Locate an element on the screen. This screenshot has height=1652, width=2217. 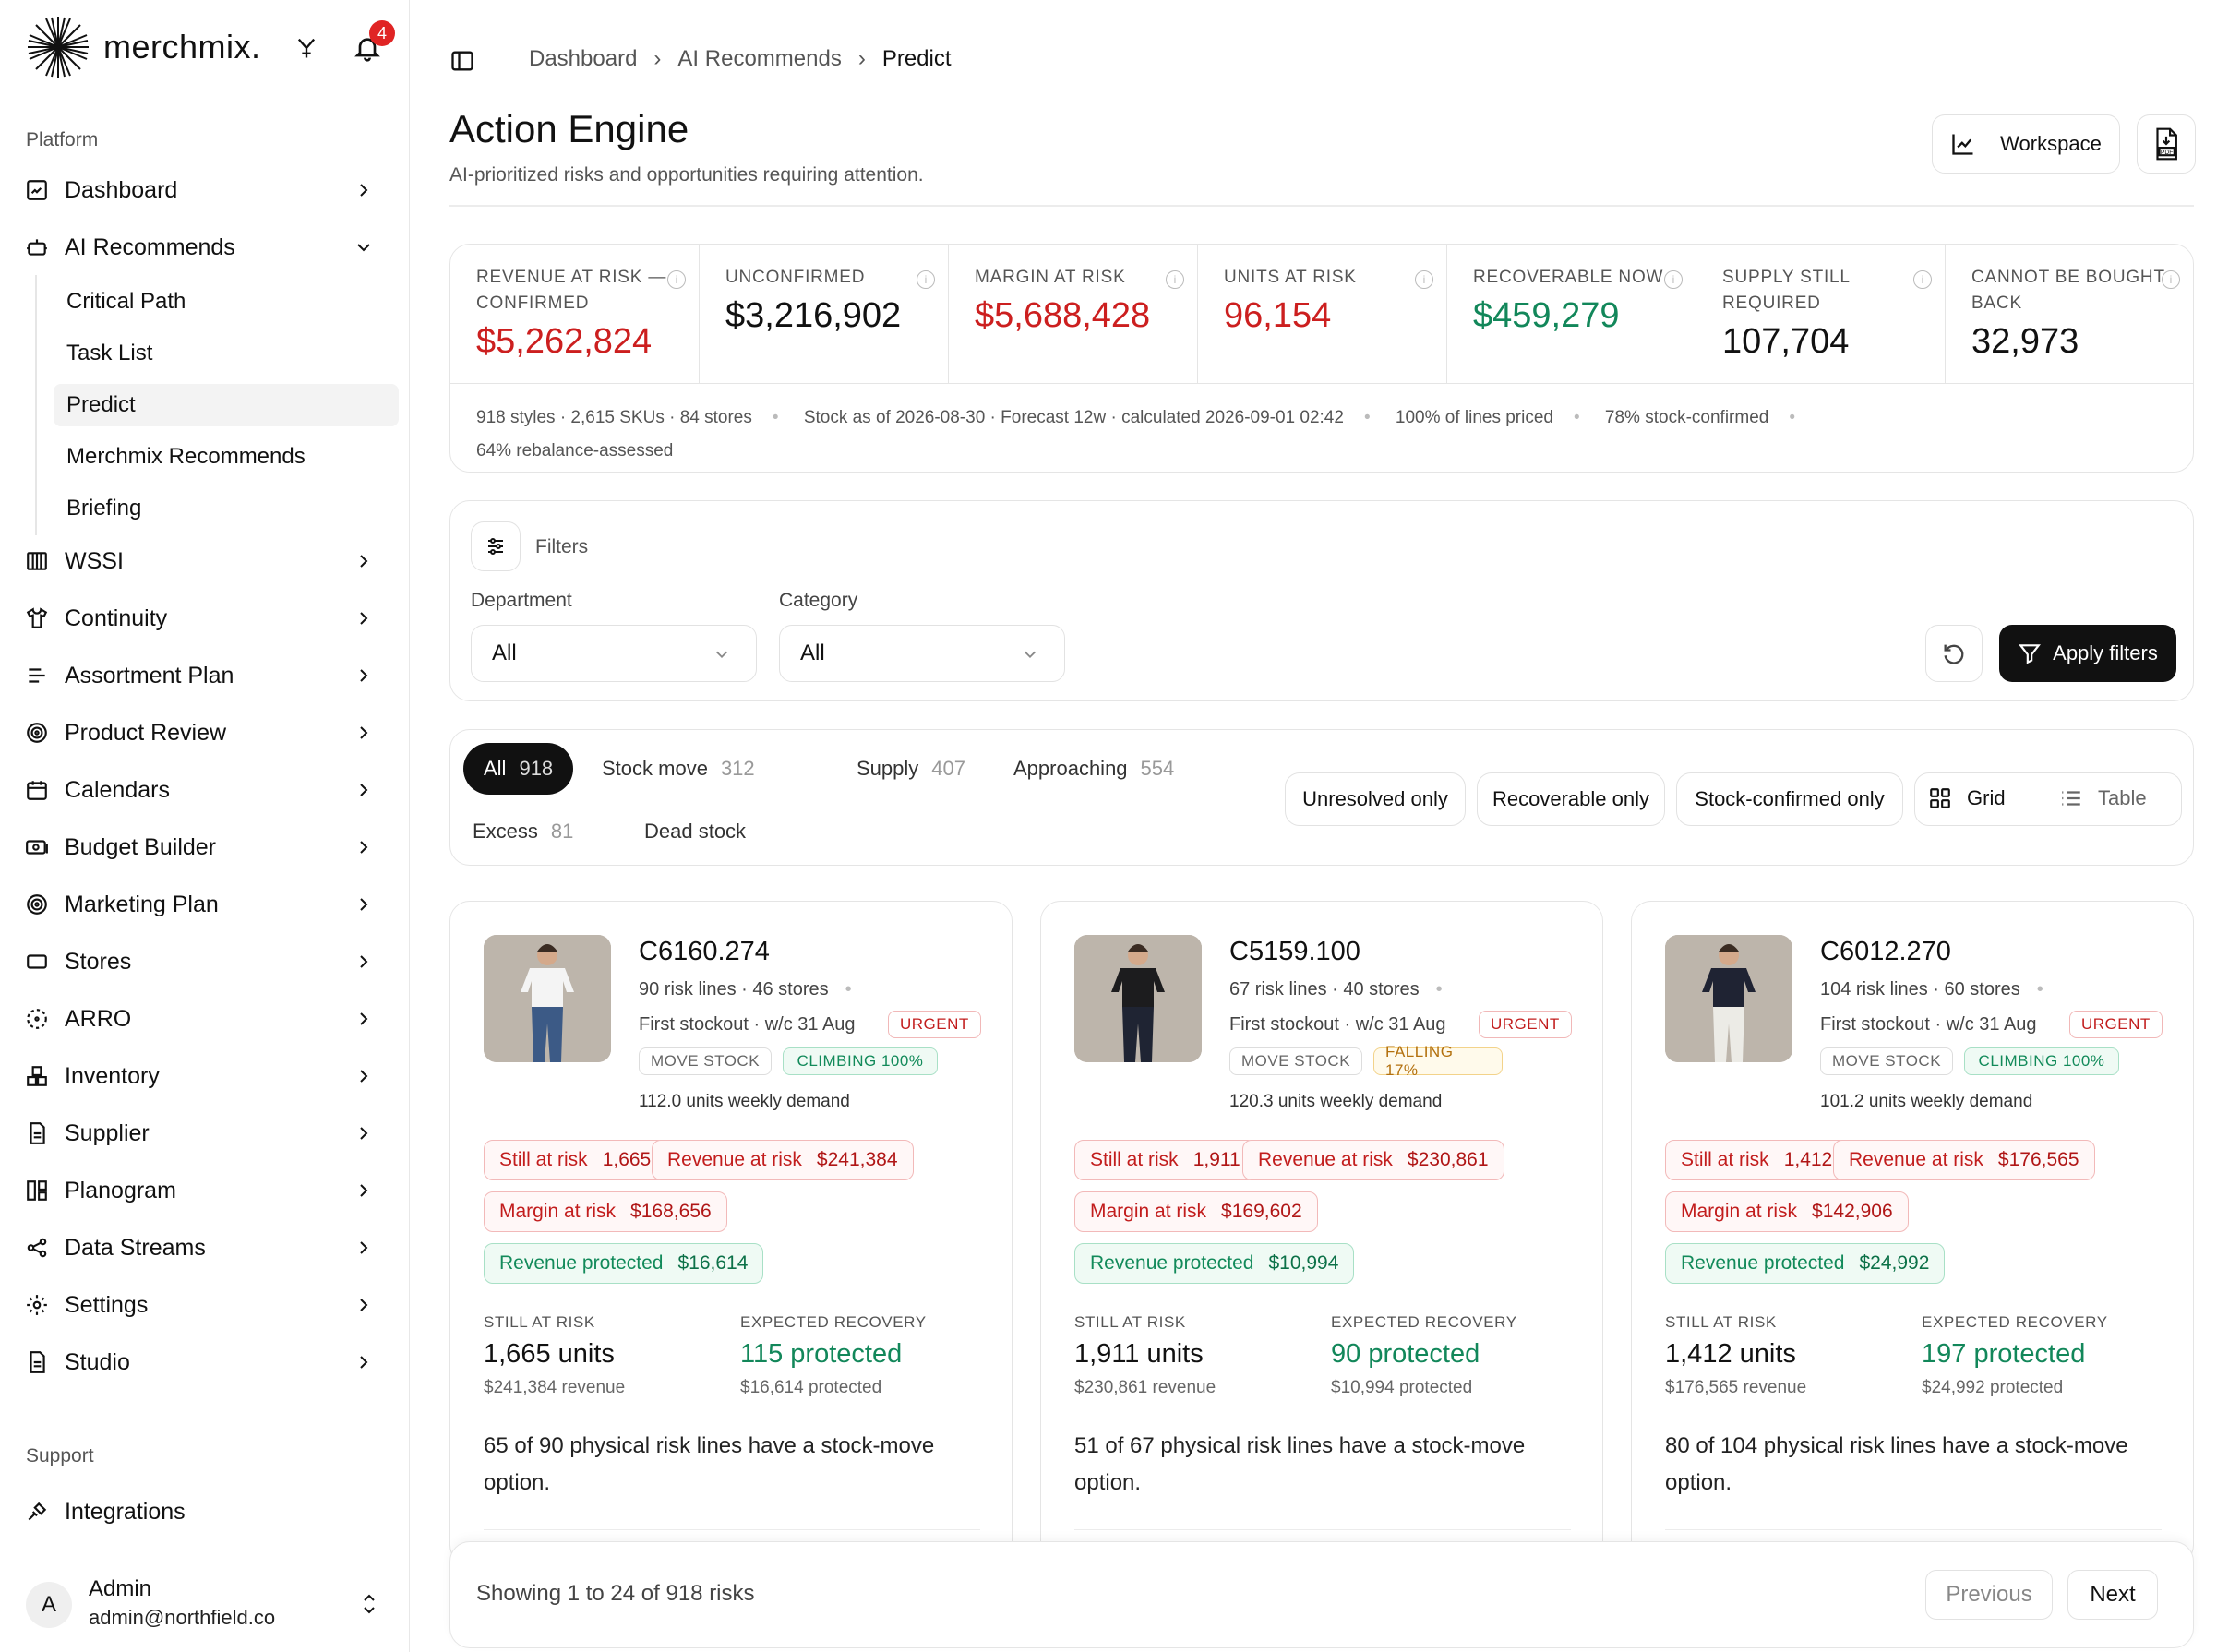
list-icon is located at coordinates (37, 676).